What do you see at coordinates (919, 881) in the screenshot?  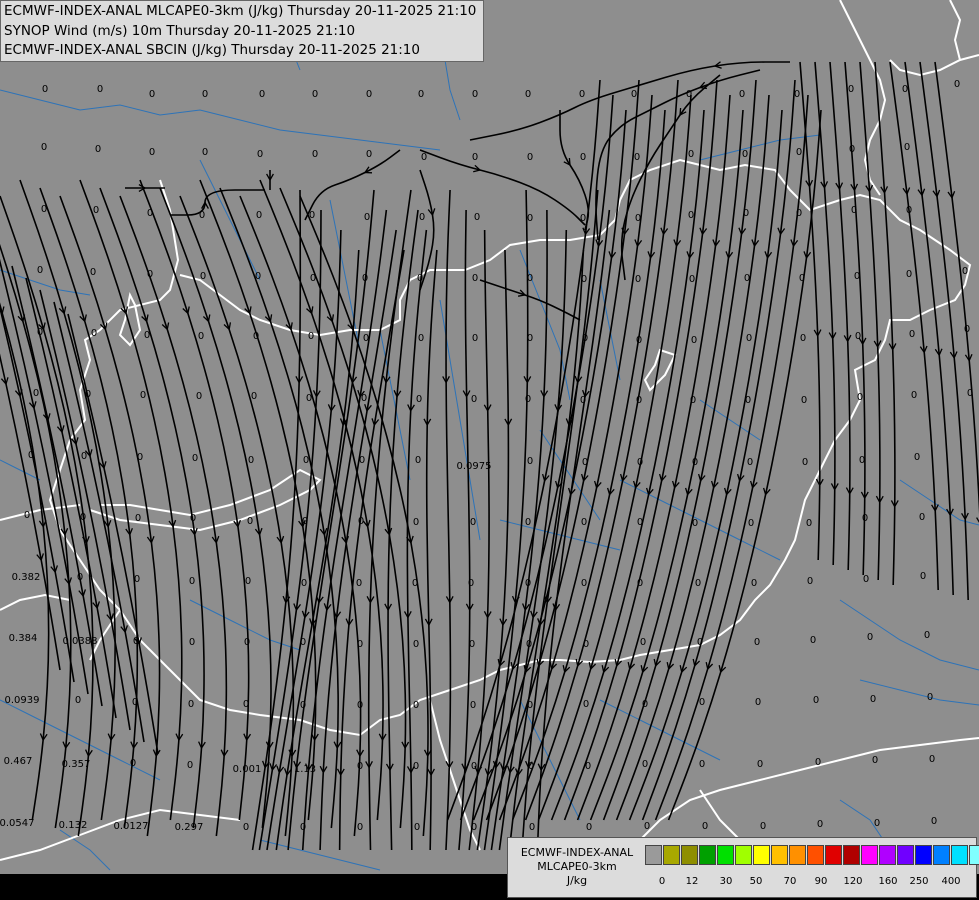 I see `legend-tick-label: 250` at bounding box center [919, 881].